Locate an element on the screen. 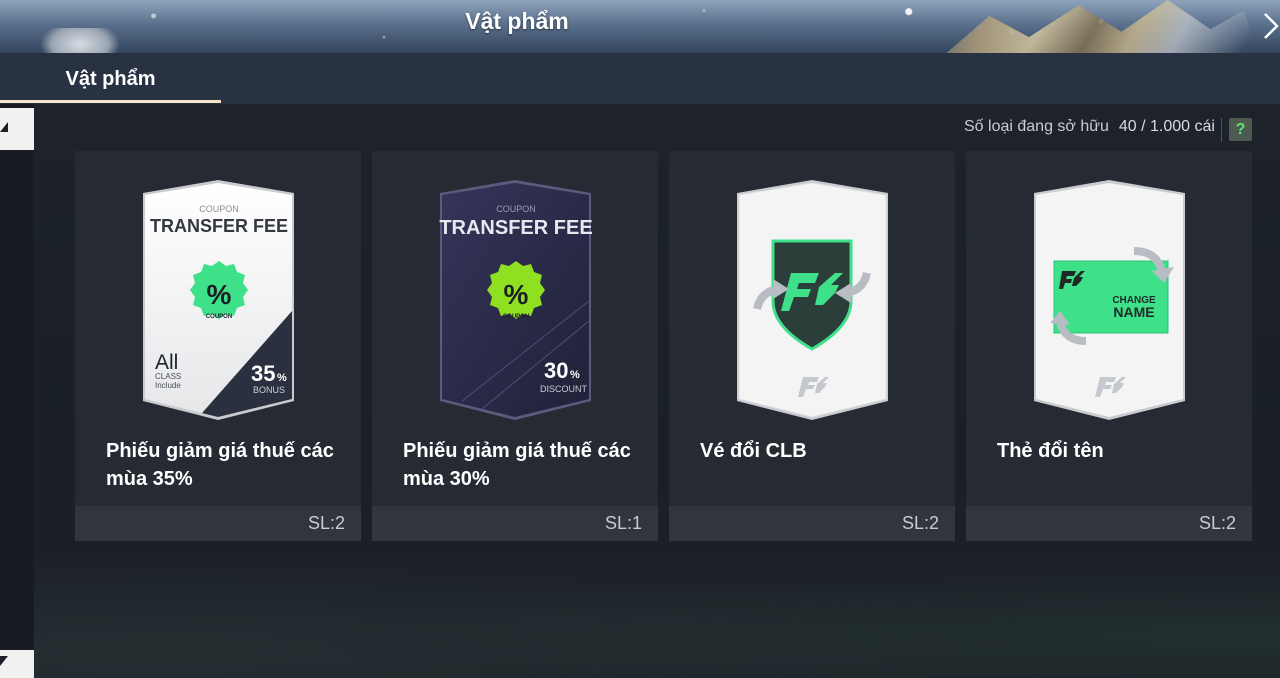  card-value-caption: DISCOUNT is located at coordinates (564, 389).